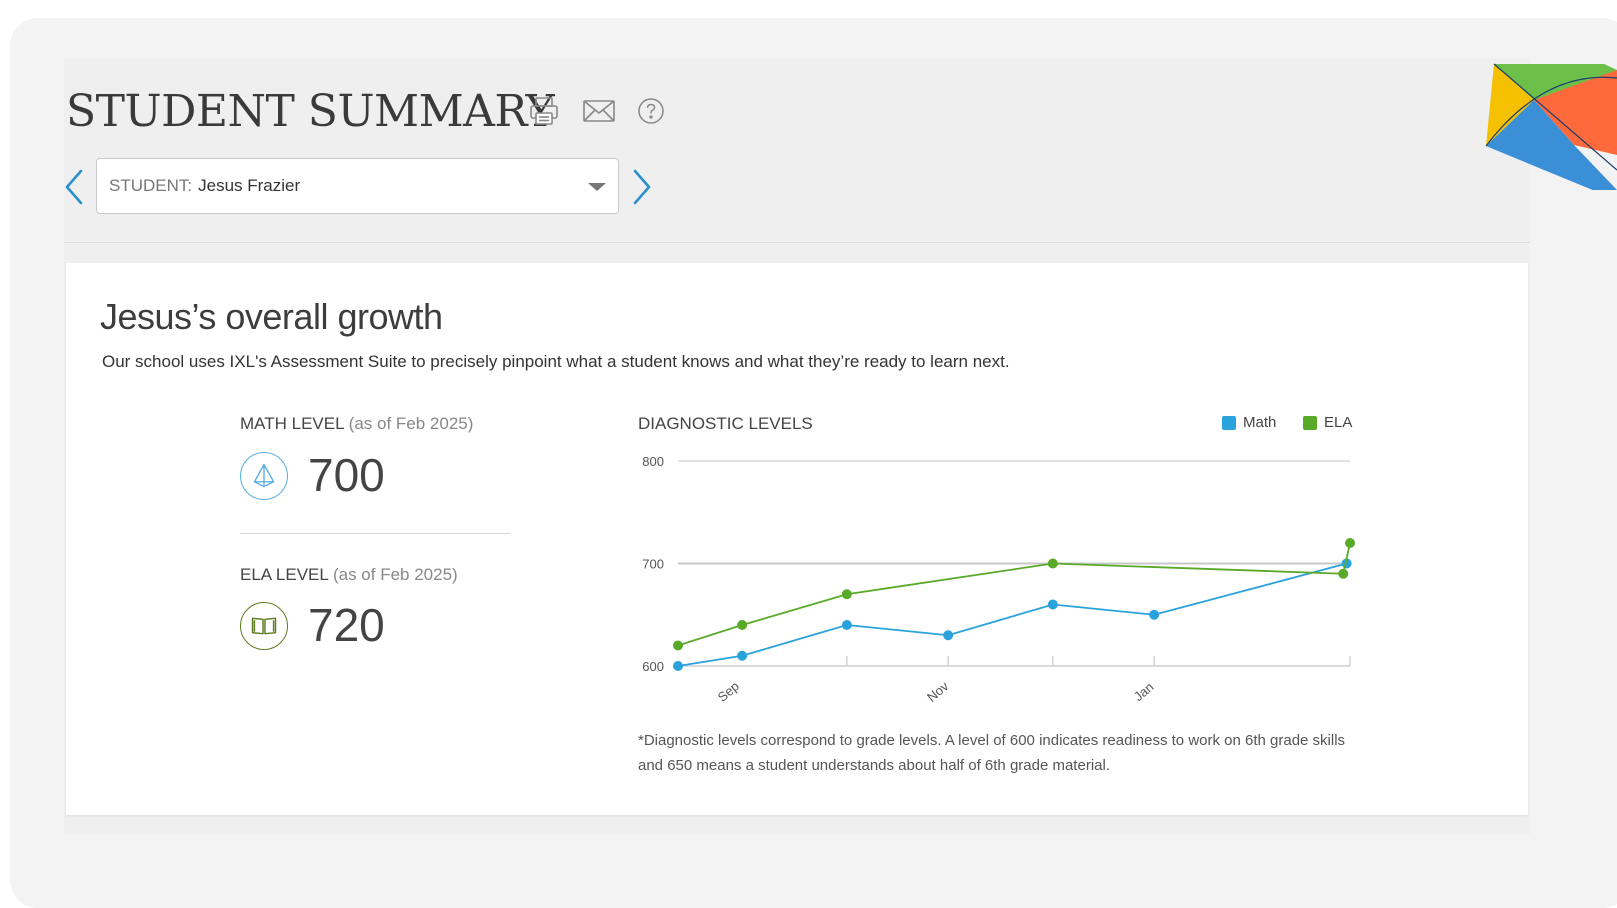 The width and height of the screenshot is (1617, 908). I want to click on math-level-value: 700, so click(346, 475).